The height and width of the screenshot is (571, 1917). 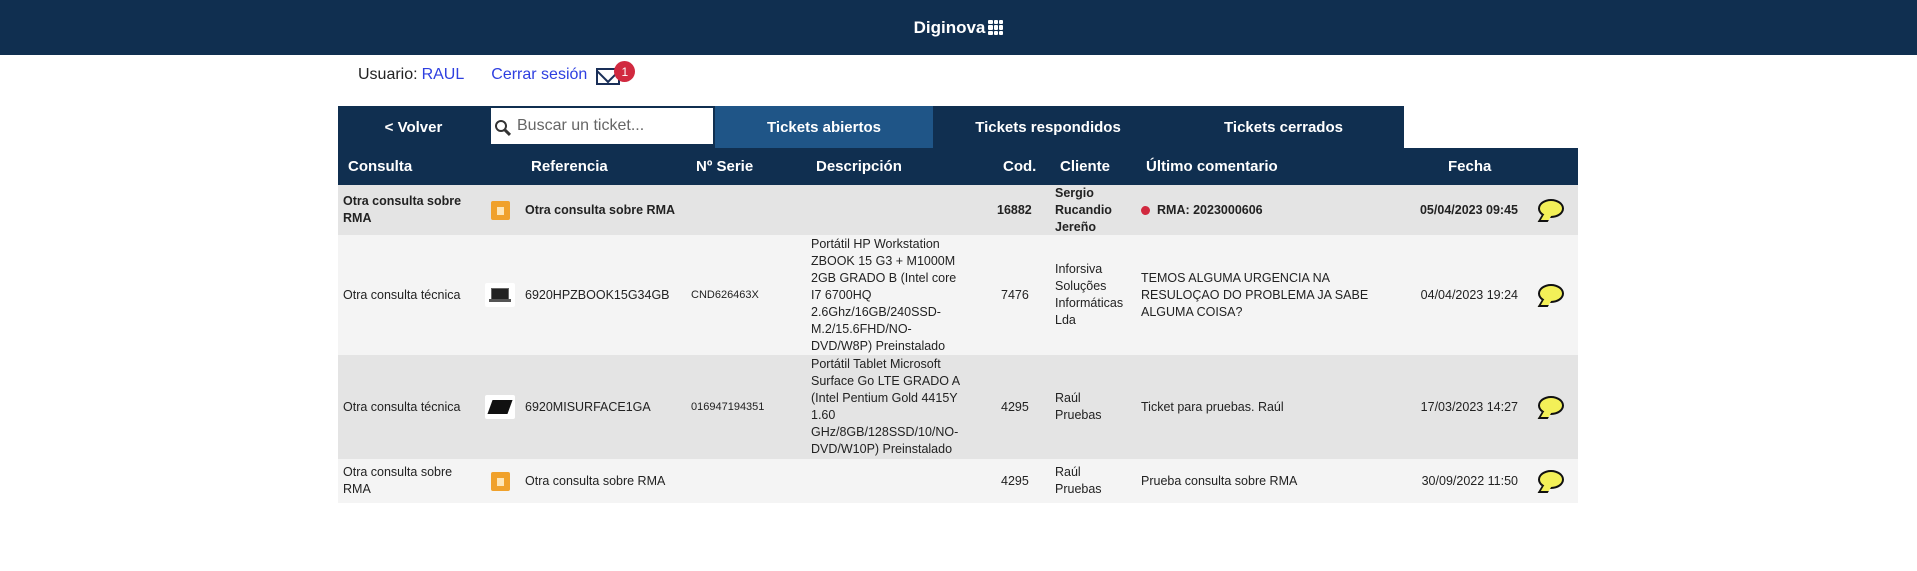 What do you see at coordinates (443, 75) in the screenshot?
I see `user-name-link: RAUL` at bounding box center [443, 75].